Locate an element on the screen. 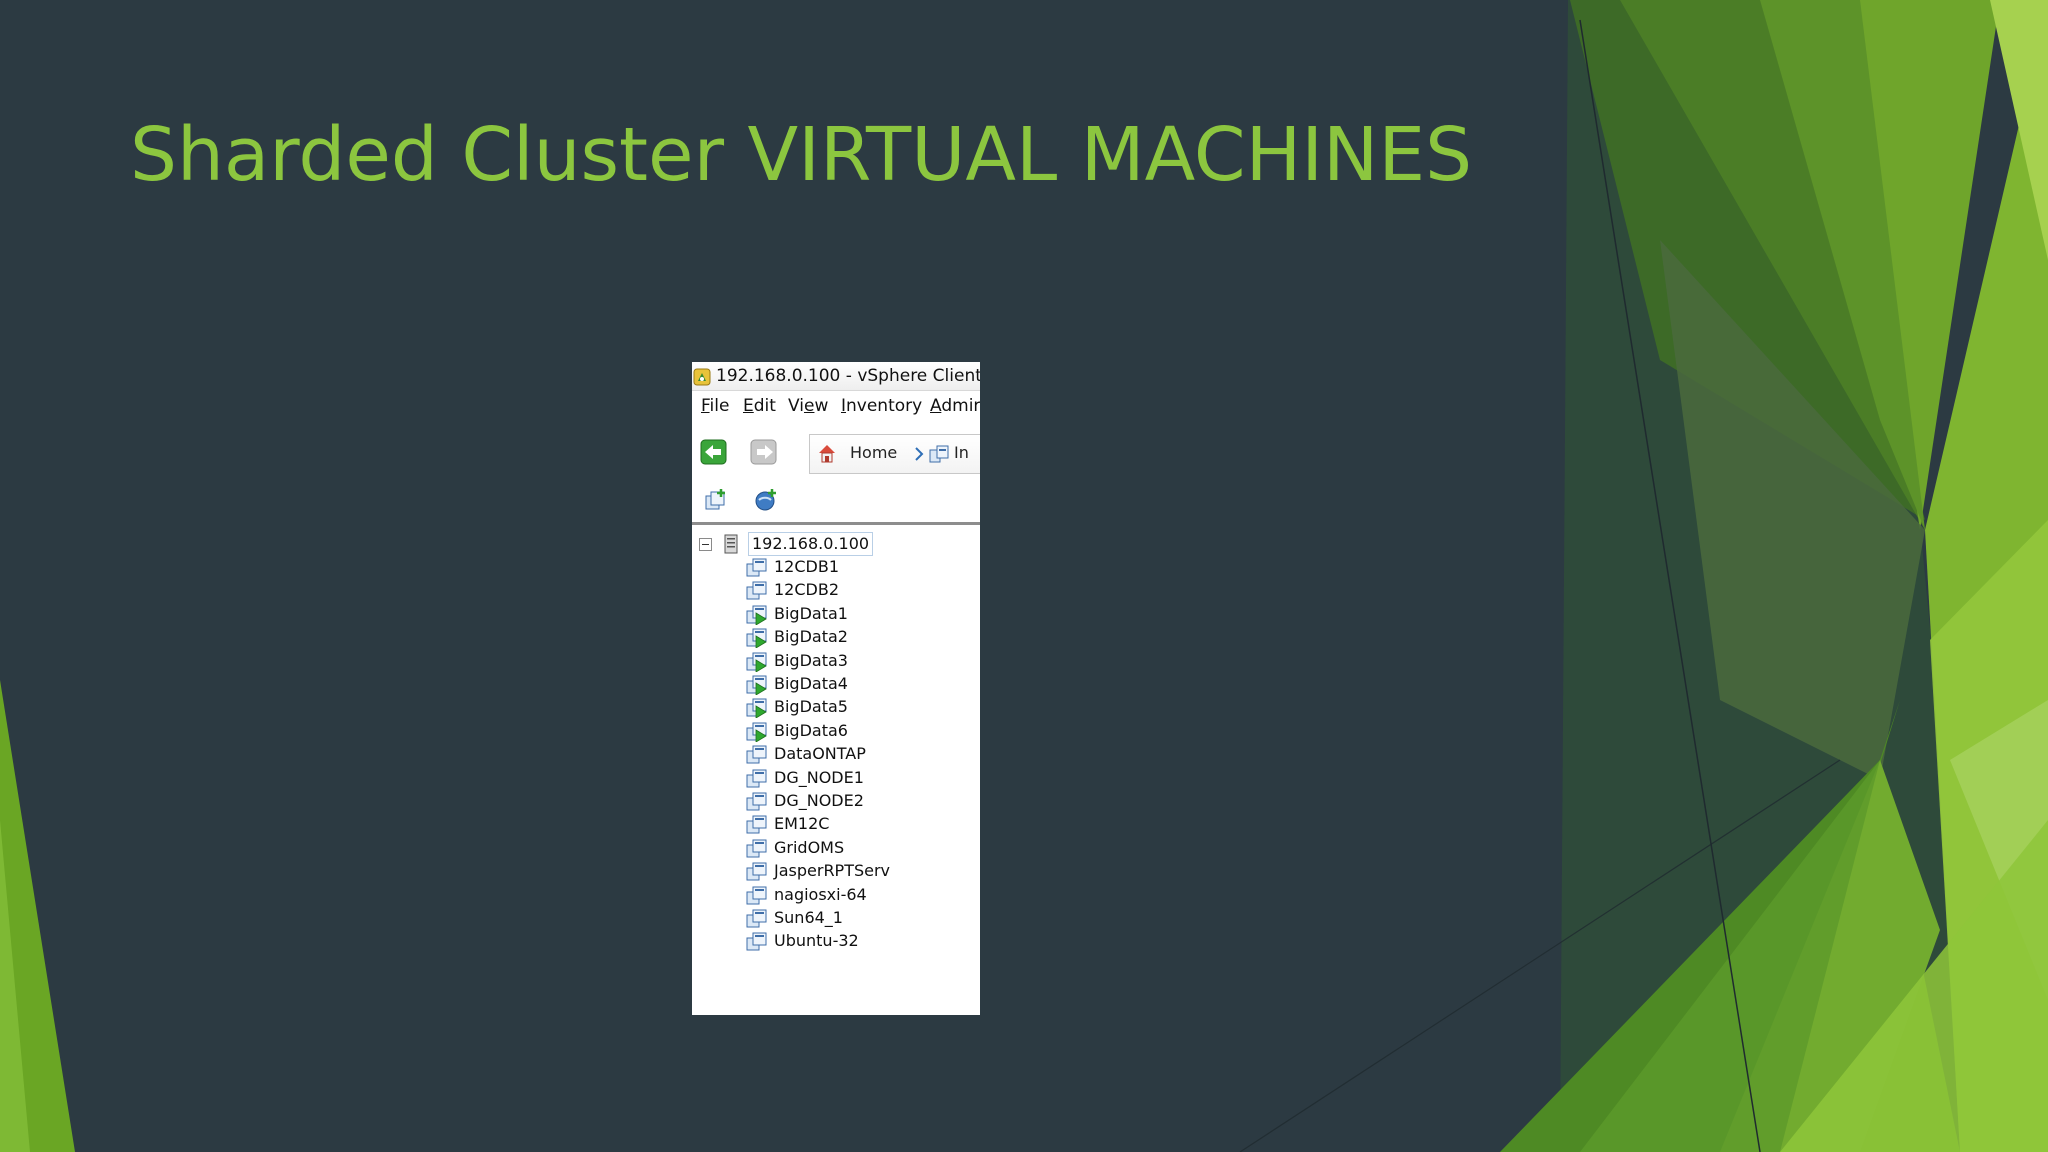  menu-view-pre: Vi is located at coordinates (796, 406).